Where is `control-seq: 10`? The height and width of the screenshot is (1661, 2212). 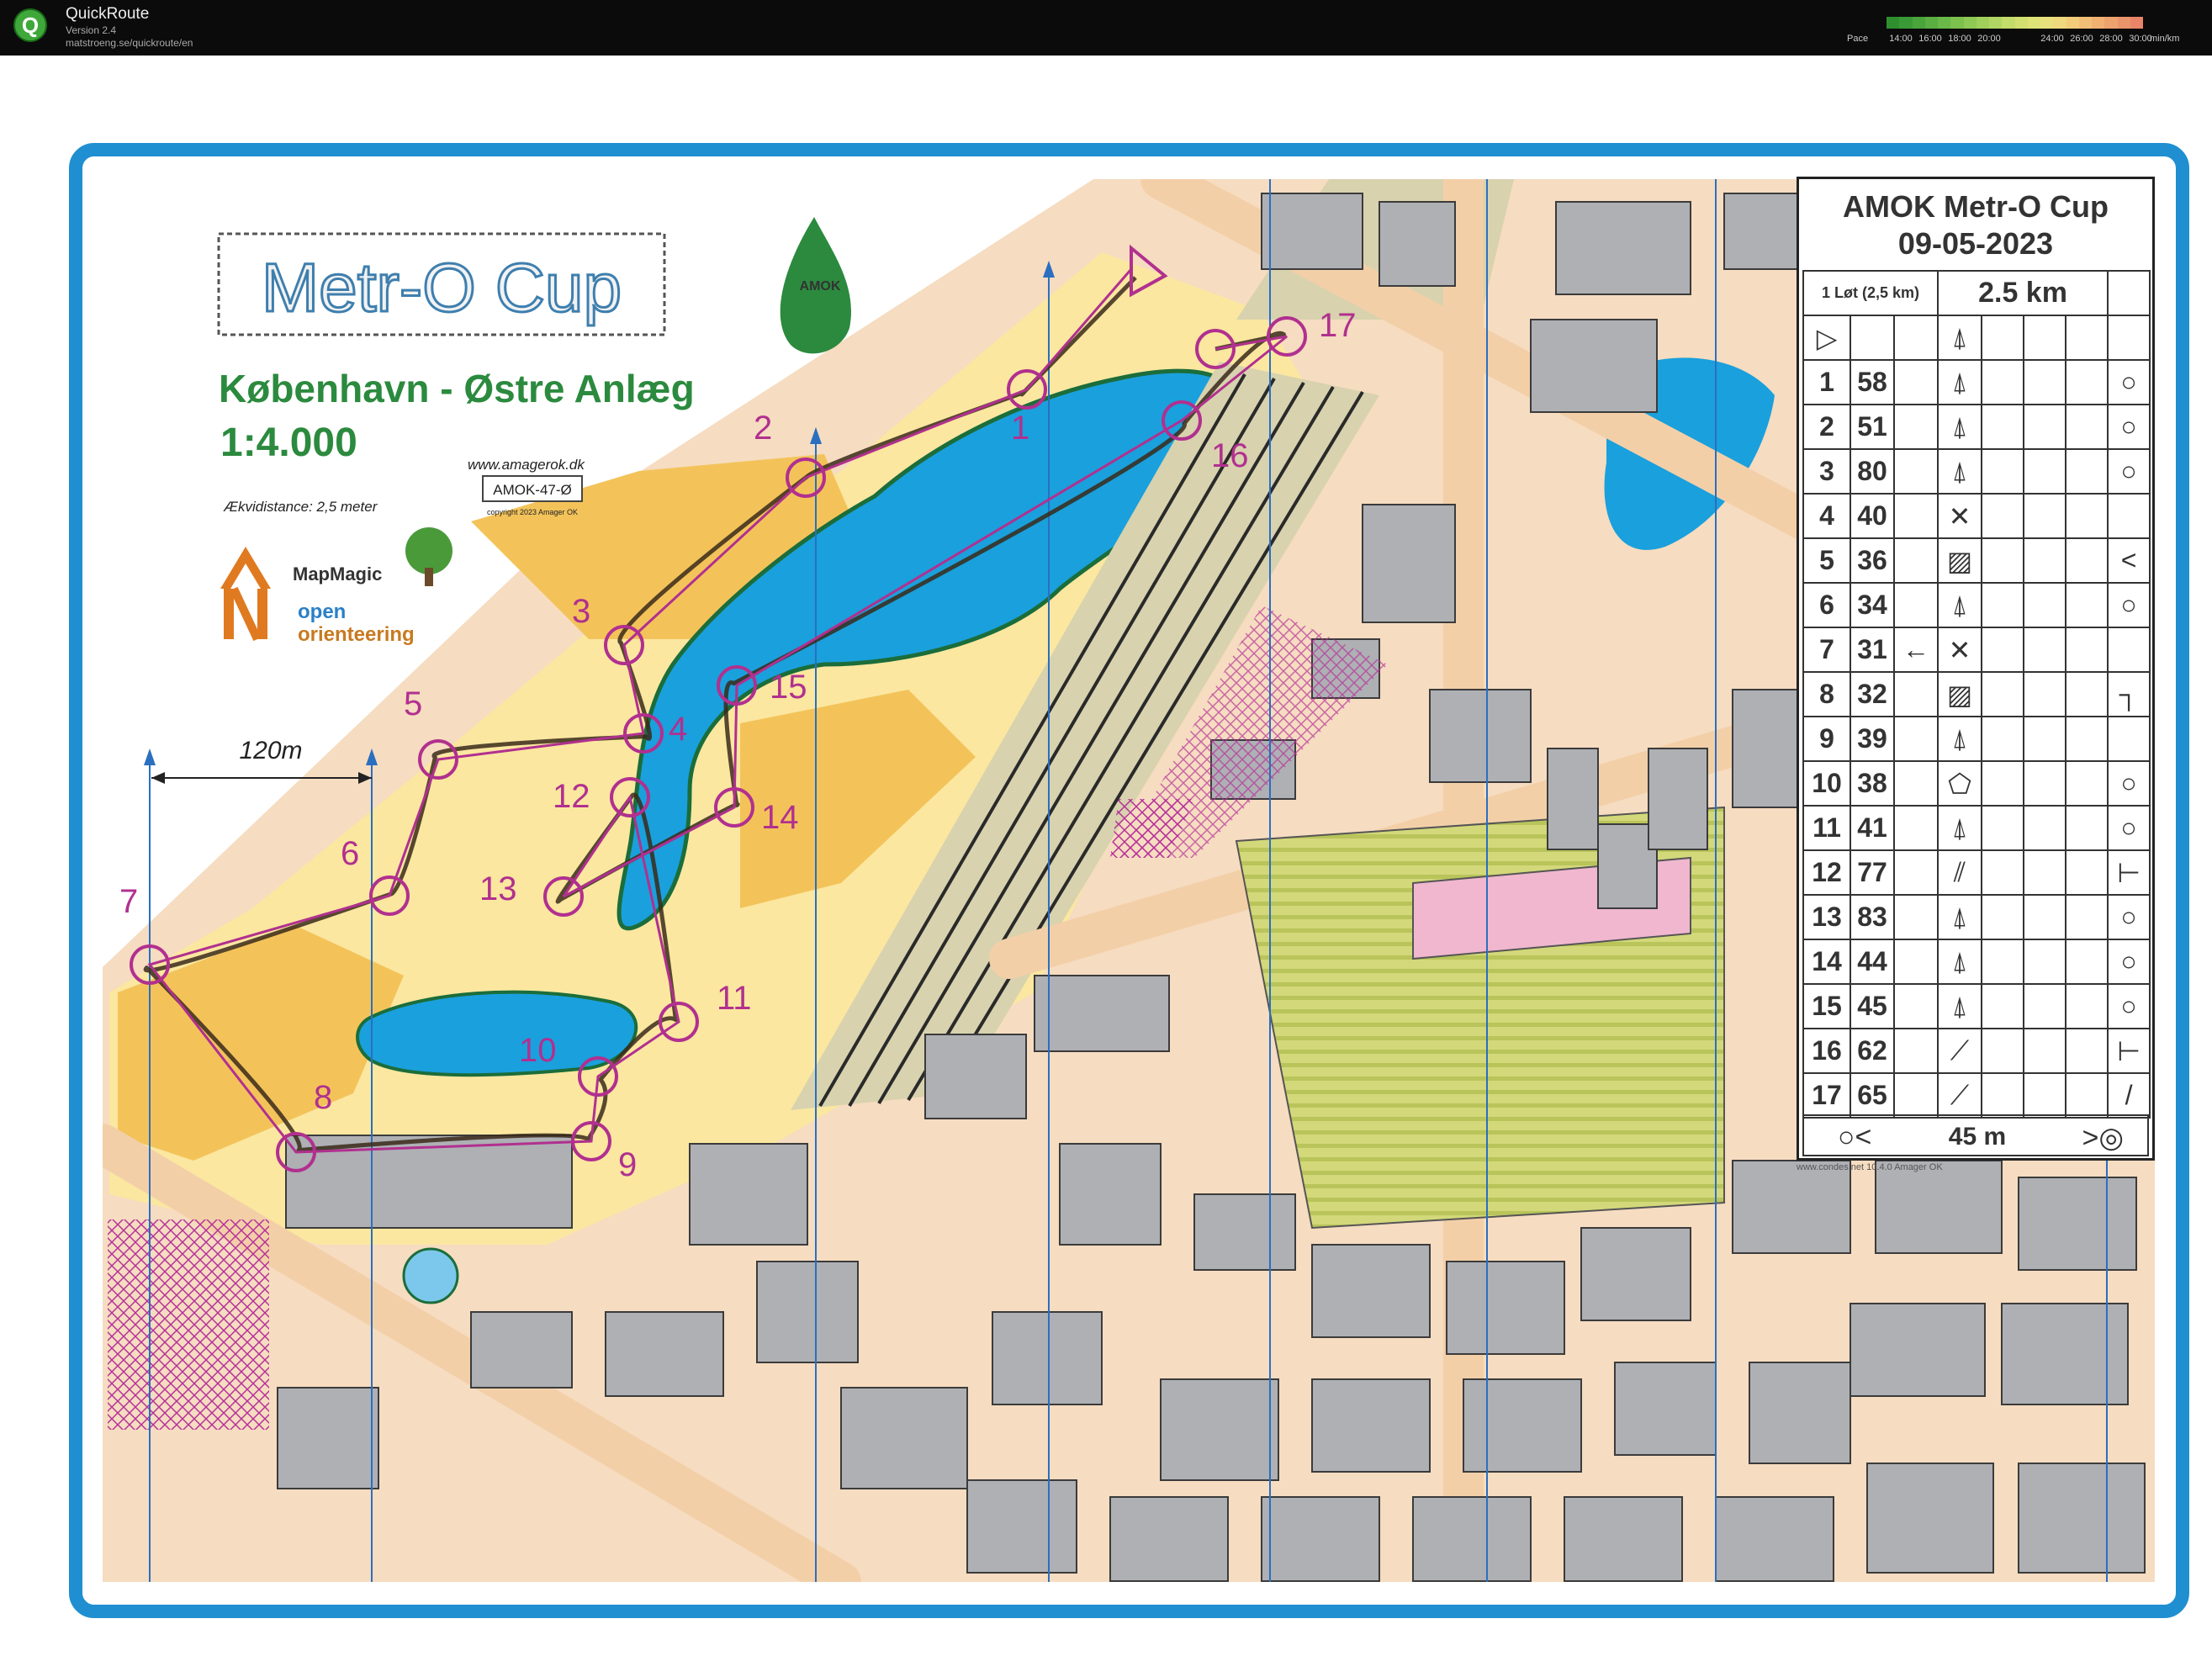
control-seq: 10 is located at coordinates (1827, 783).